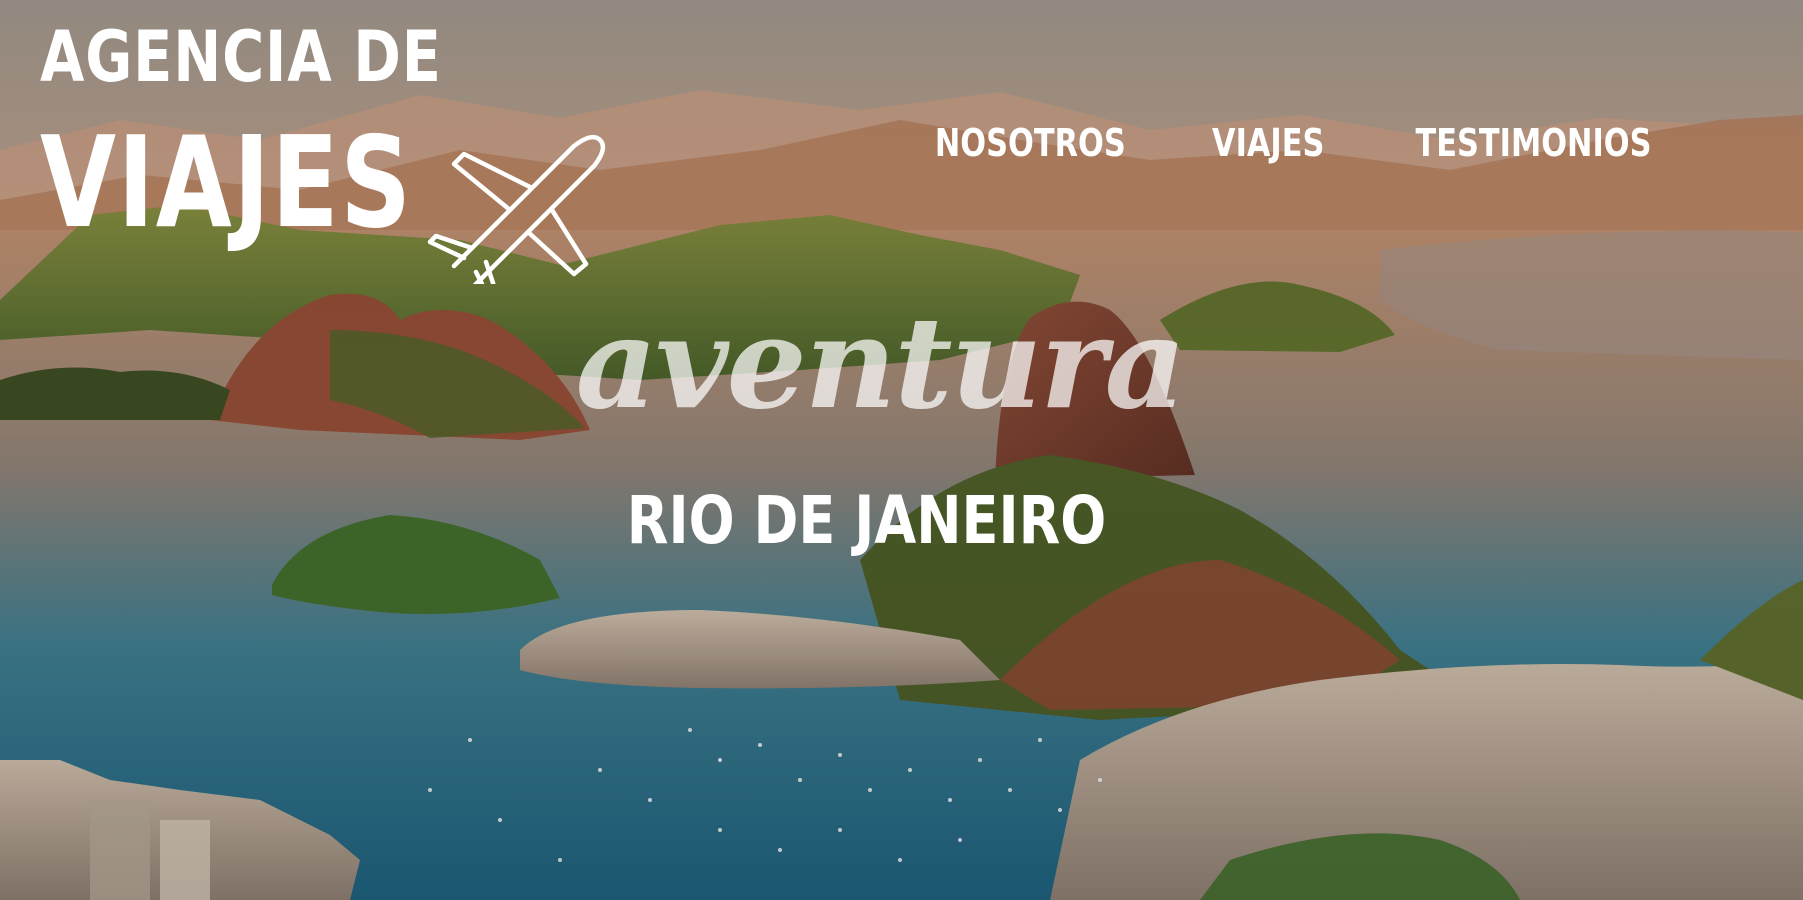 The image size is (1803, 900). I want to click on brand-line1: AGENCIA DE, so click(241, 57).